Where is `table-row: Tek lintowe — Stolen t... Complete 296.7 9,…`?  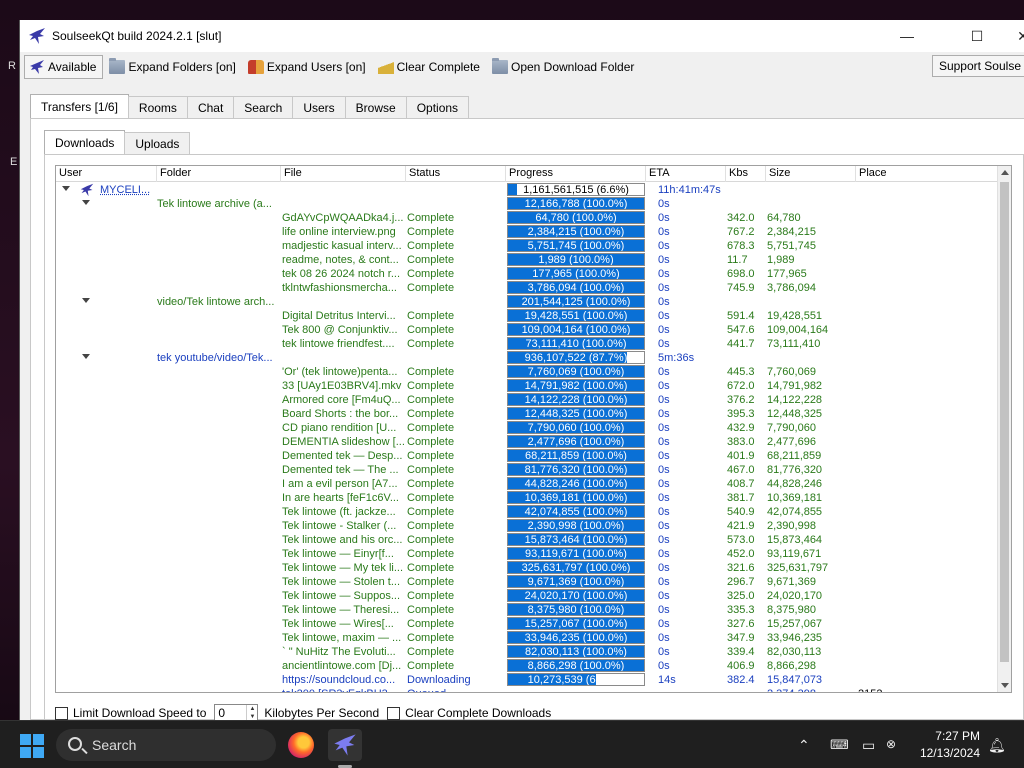 table-row: Tek lintowe — Stolen t... Complete 296.7 9,… is located at coordinates (527, 582).